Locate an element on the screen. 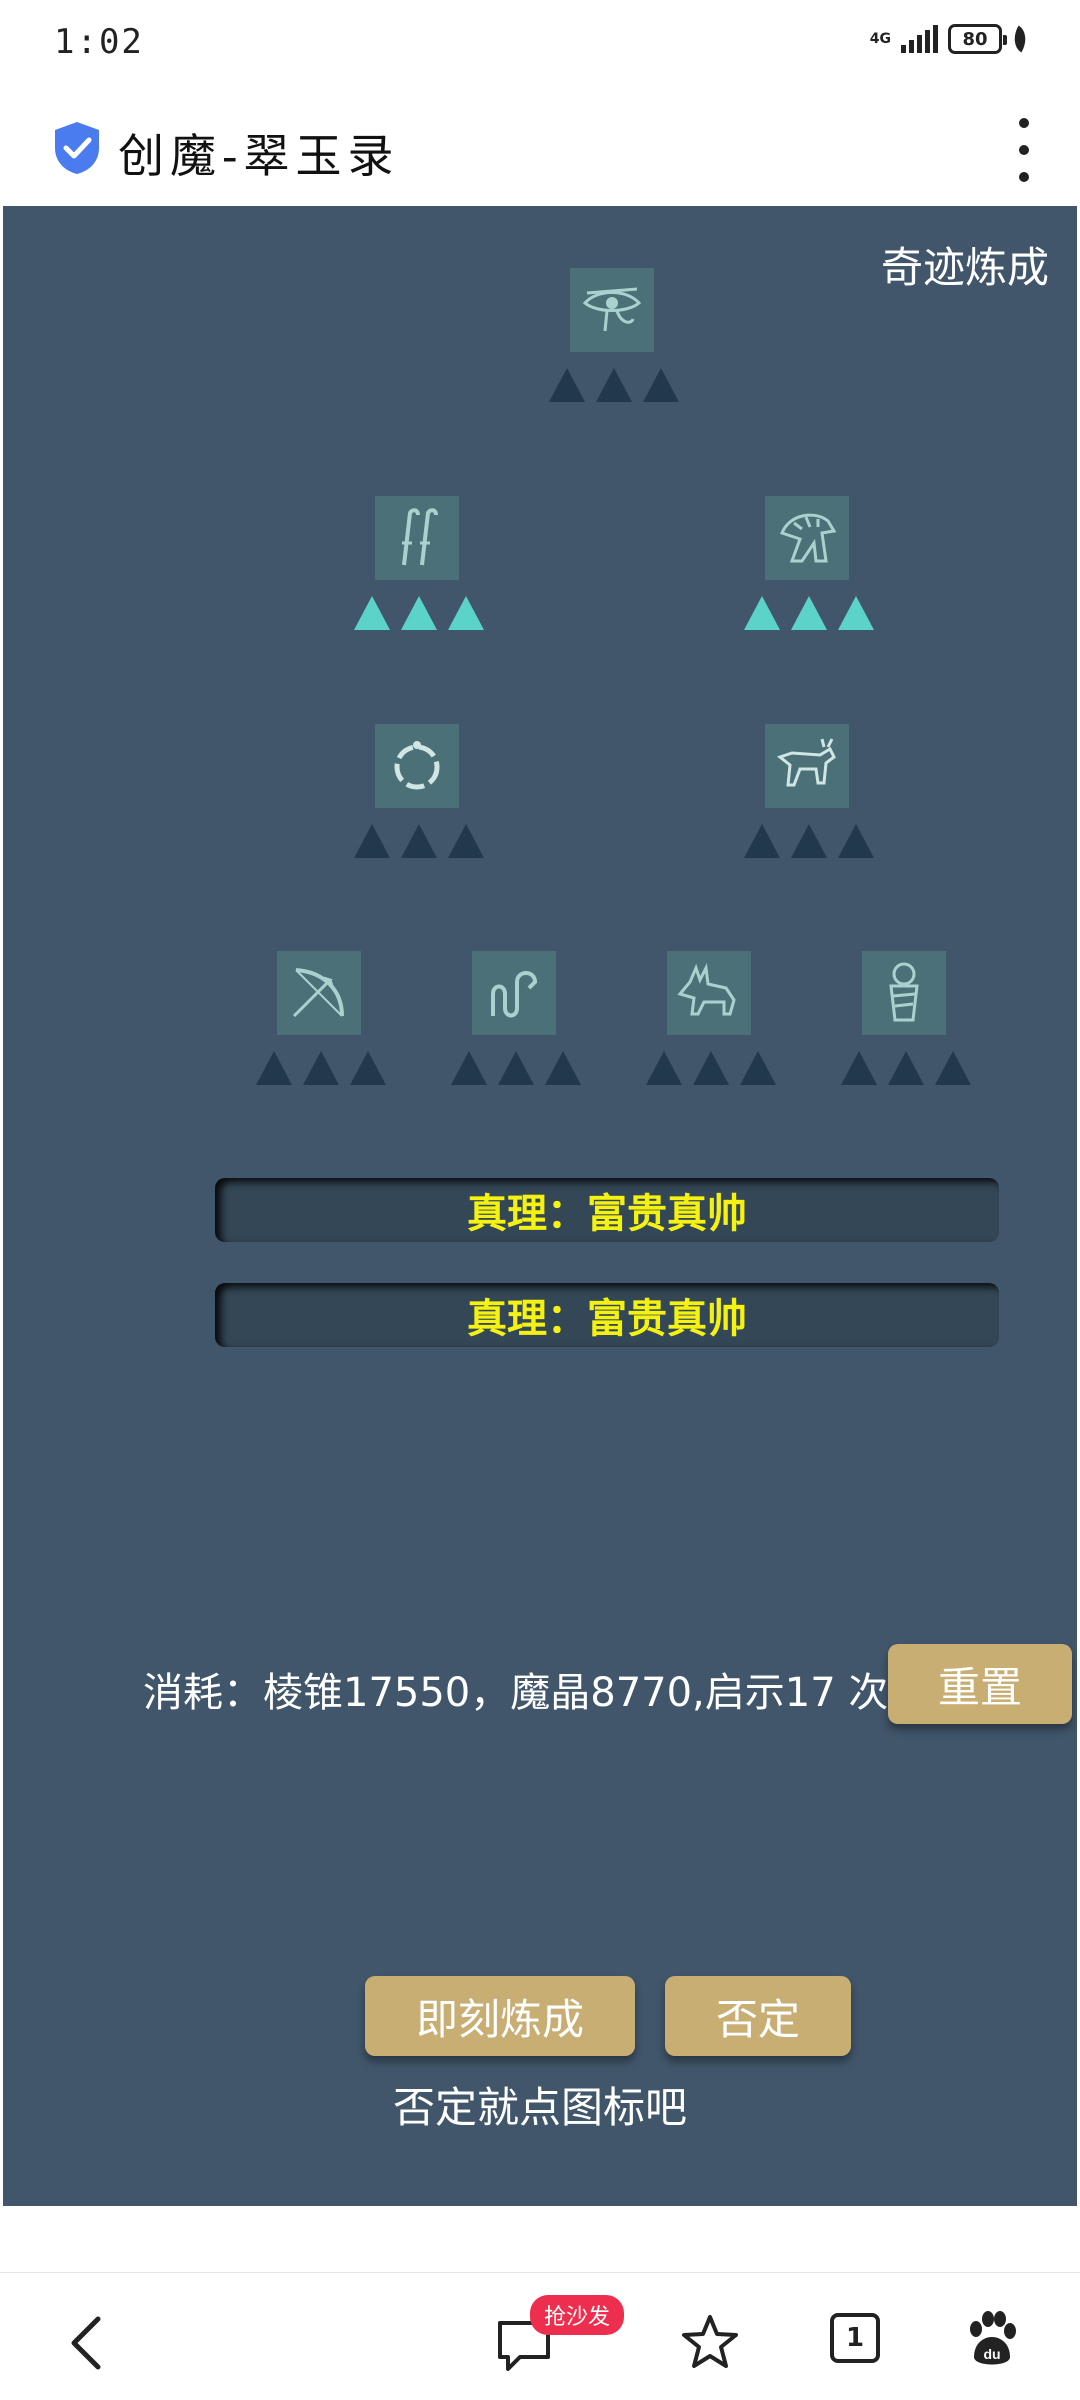 The height and width of the screenshot is (2400, 1080). hint-text: 否定就点图标吧 is located at coordinates (539, 2107).